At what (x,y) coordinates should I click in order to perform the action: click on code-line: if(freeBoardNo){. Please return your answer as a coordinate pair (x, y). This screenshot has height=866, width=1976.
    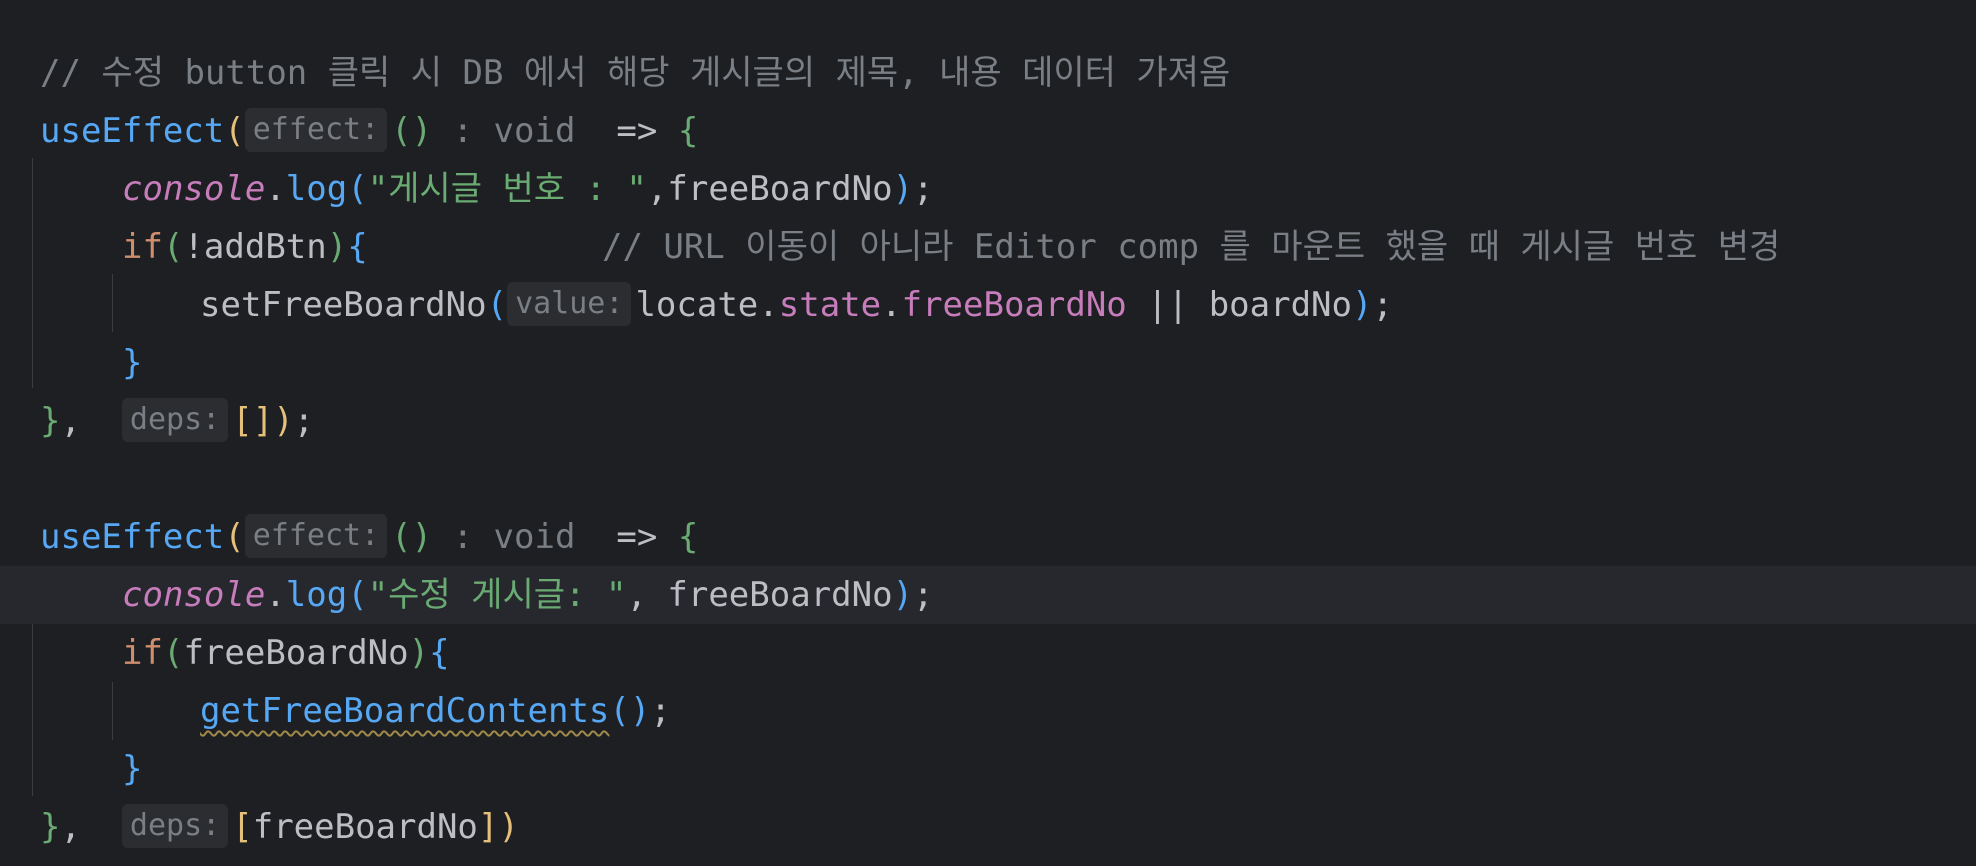
    Looking at the image, I should click on (988, 653).